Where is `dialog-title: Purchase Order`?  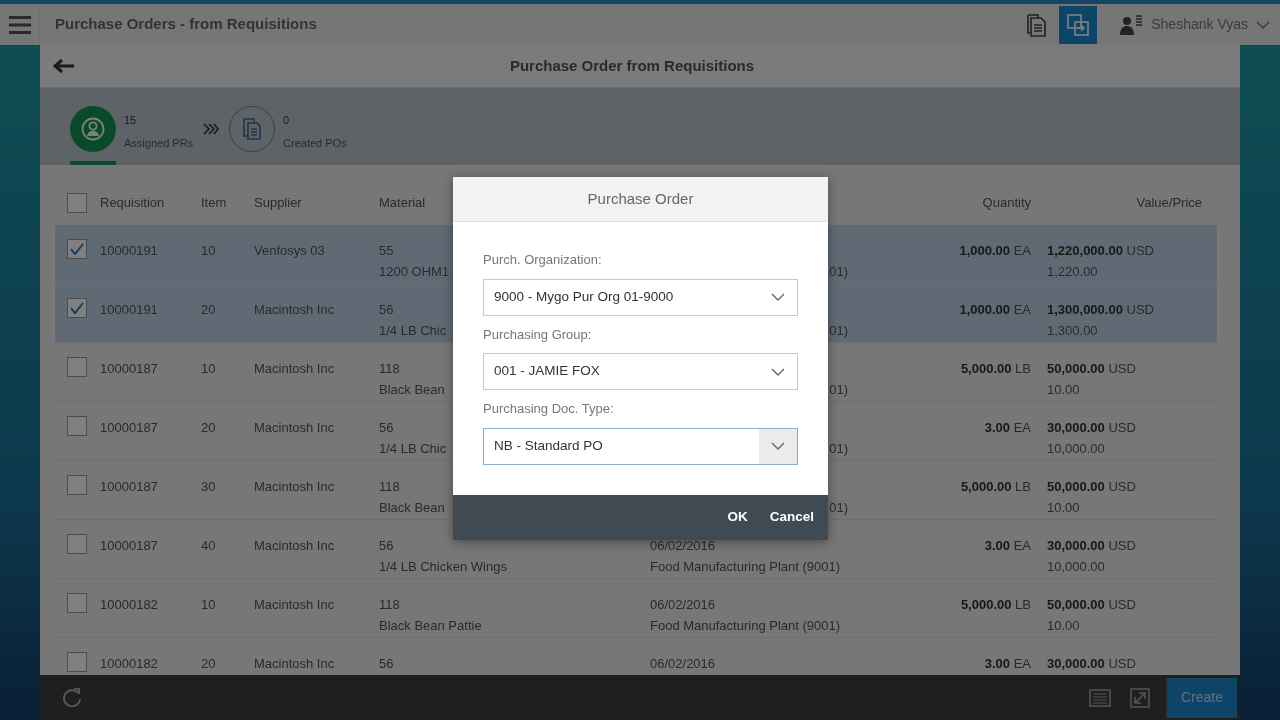 dialog-title: Purchase Order is located at coordinates (640, 198).